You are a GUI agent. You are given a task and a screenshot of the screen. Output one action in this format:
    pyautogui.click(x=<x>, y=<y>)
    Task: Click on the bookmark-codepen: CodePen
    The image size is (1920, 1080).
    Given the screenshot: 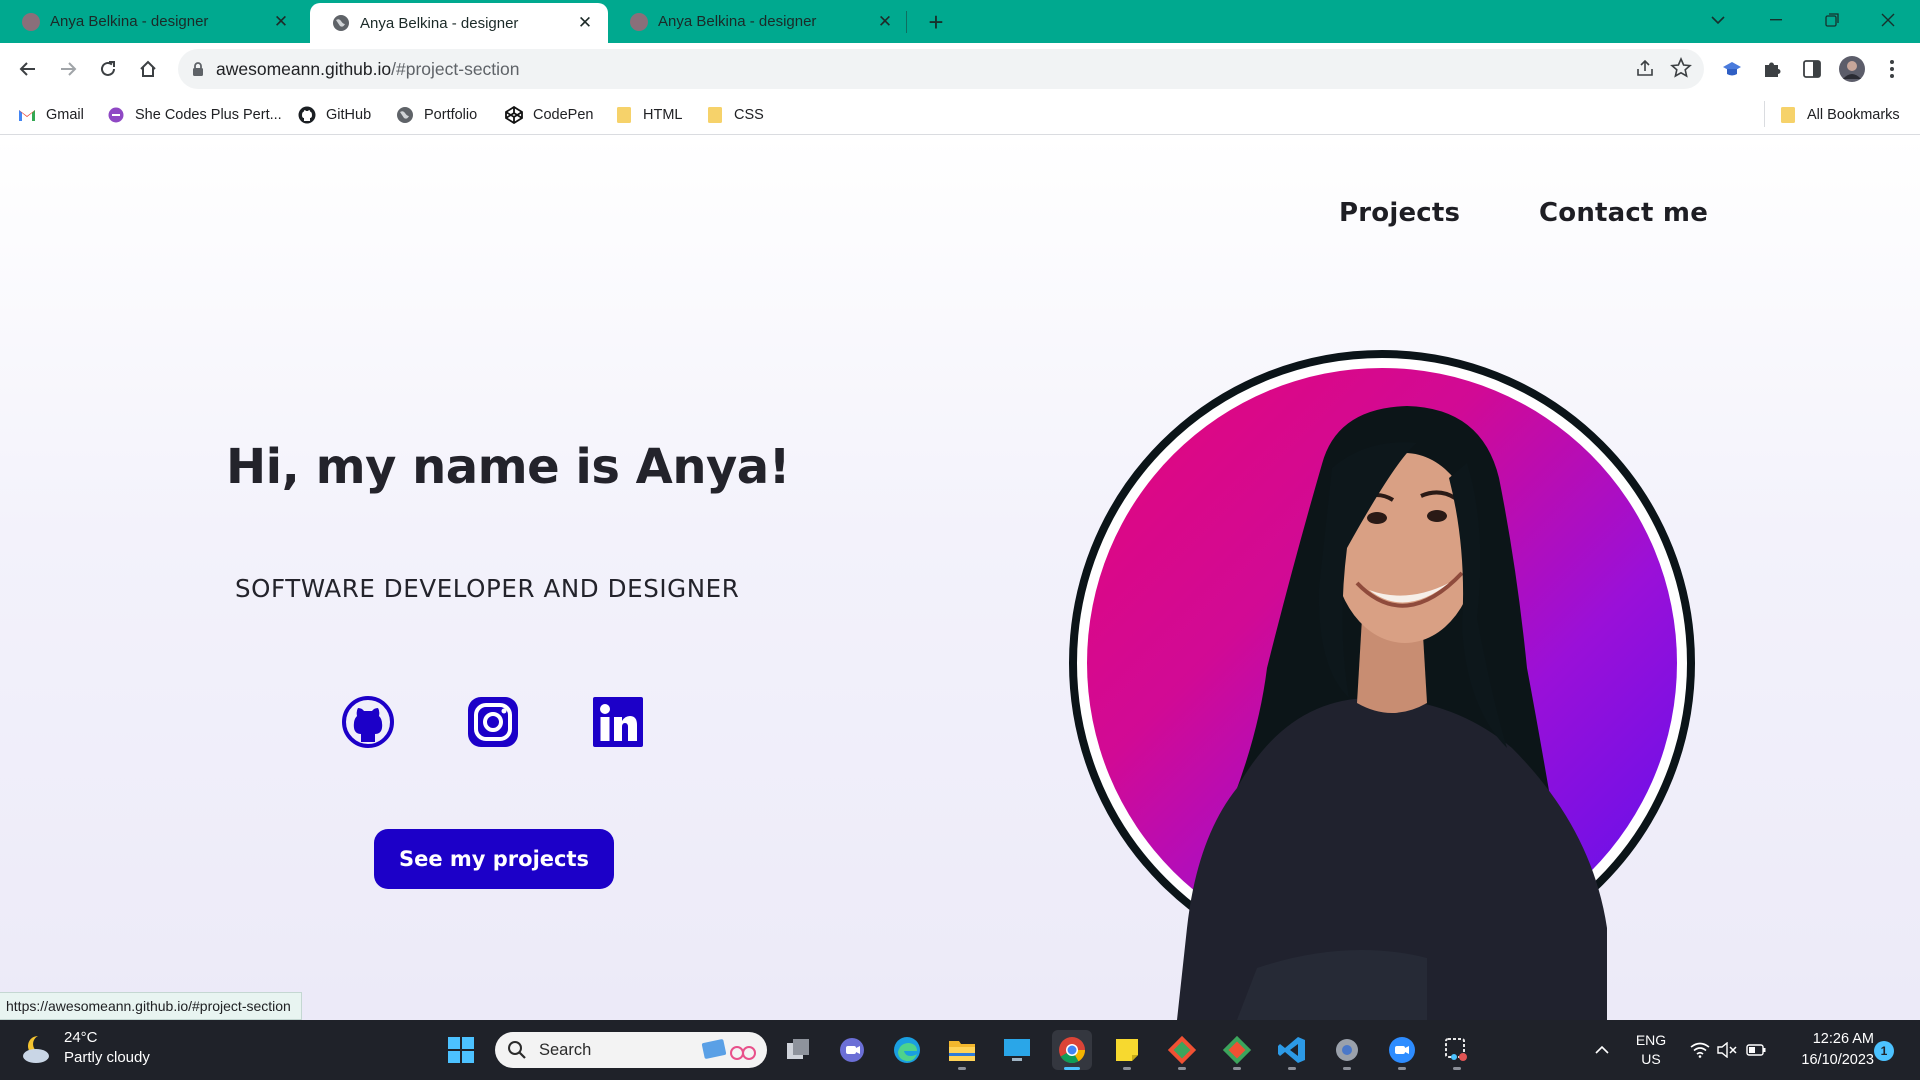 What is the action you would take?
    pyautogui.click(x=549, y=115)
    